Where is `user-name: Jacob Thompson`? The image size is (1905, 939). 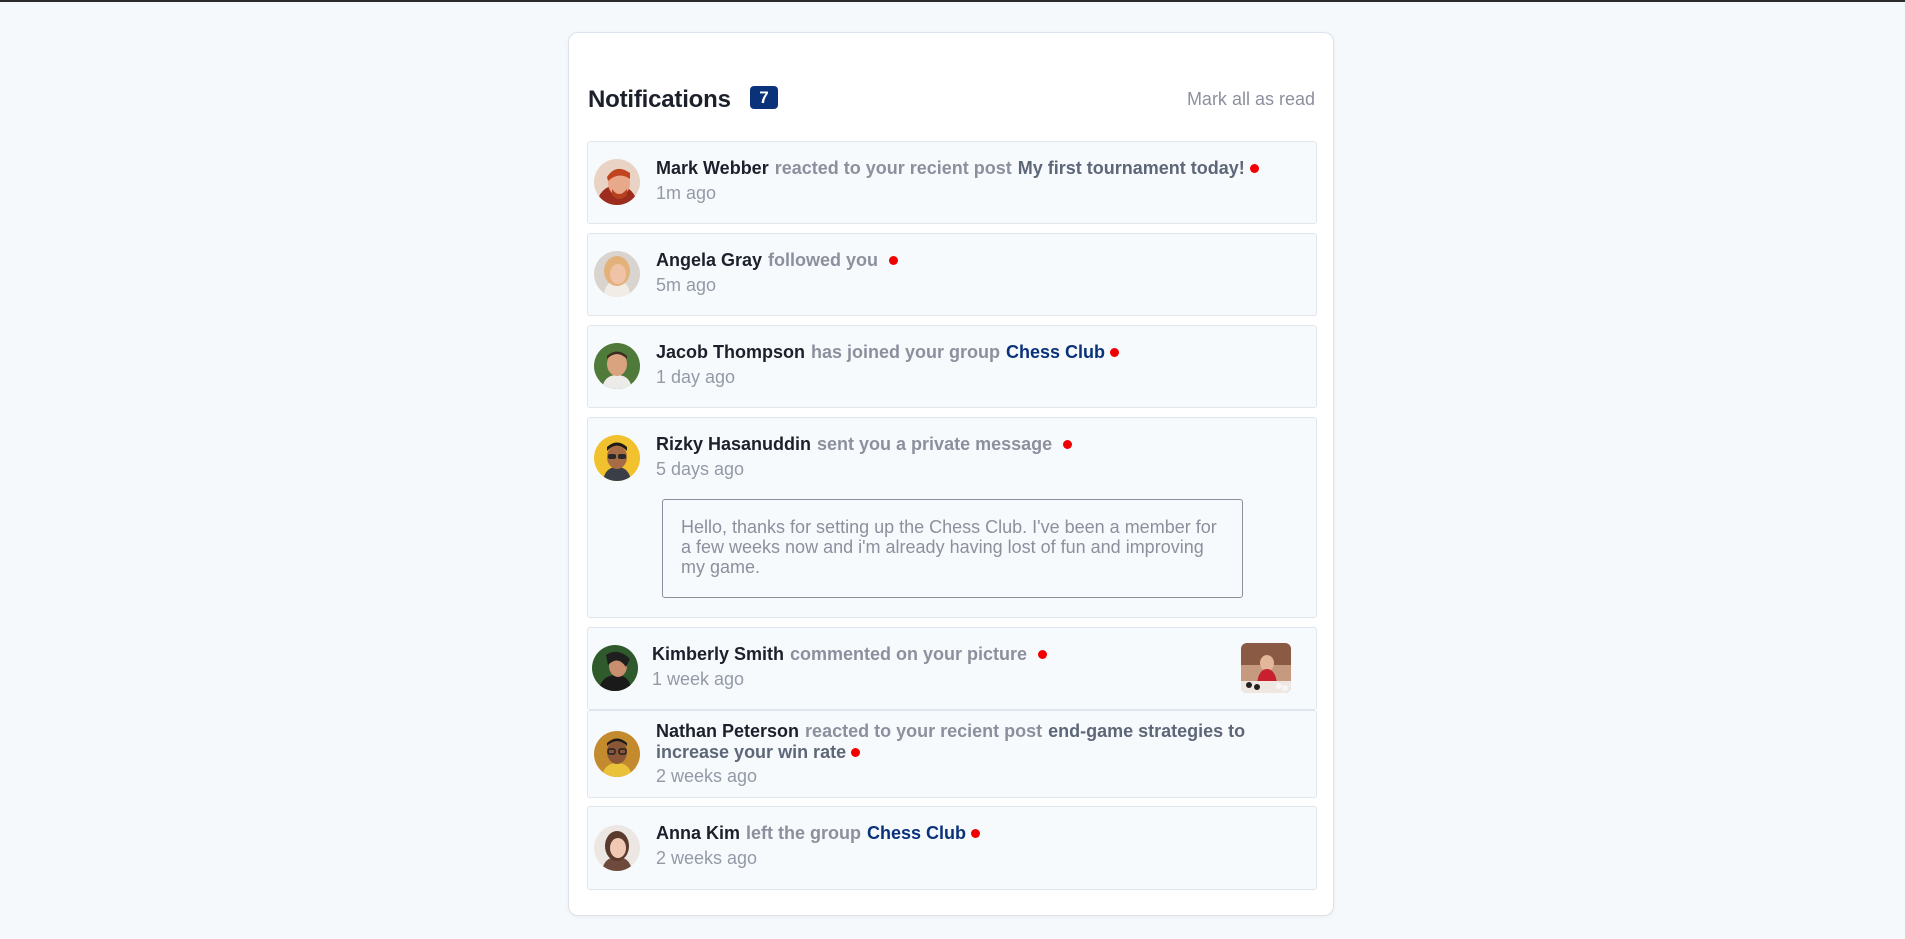
user-name: Jacob Thompson is located at coordinates (730, 352).